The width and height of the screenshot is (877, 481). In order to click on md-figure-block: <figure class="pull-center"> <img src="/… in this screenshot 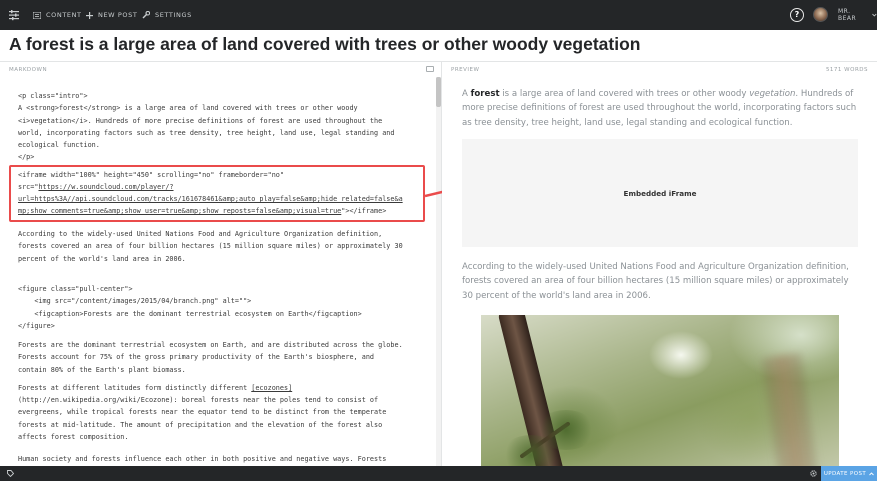, I will do `click(190, 307)`.